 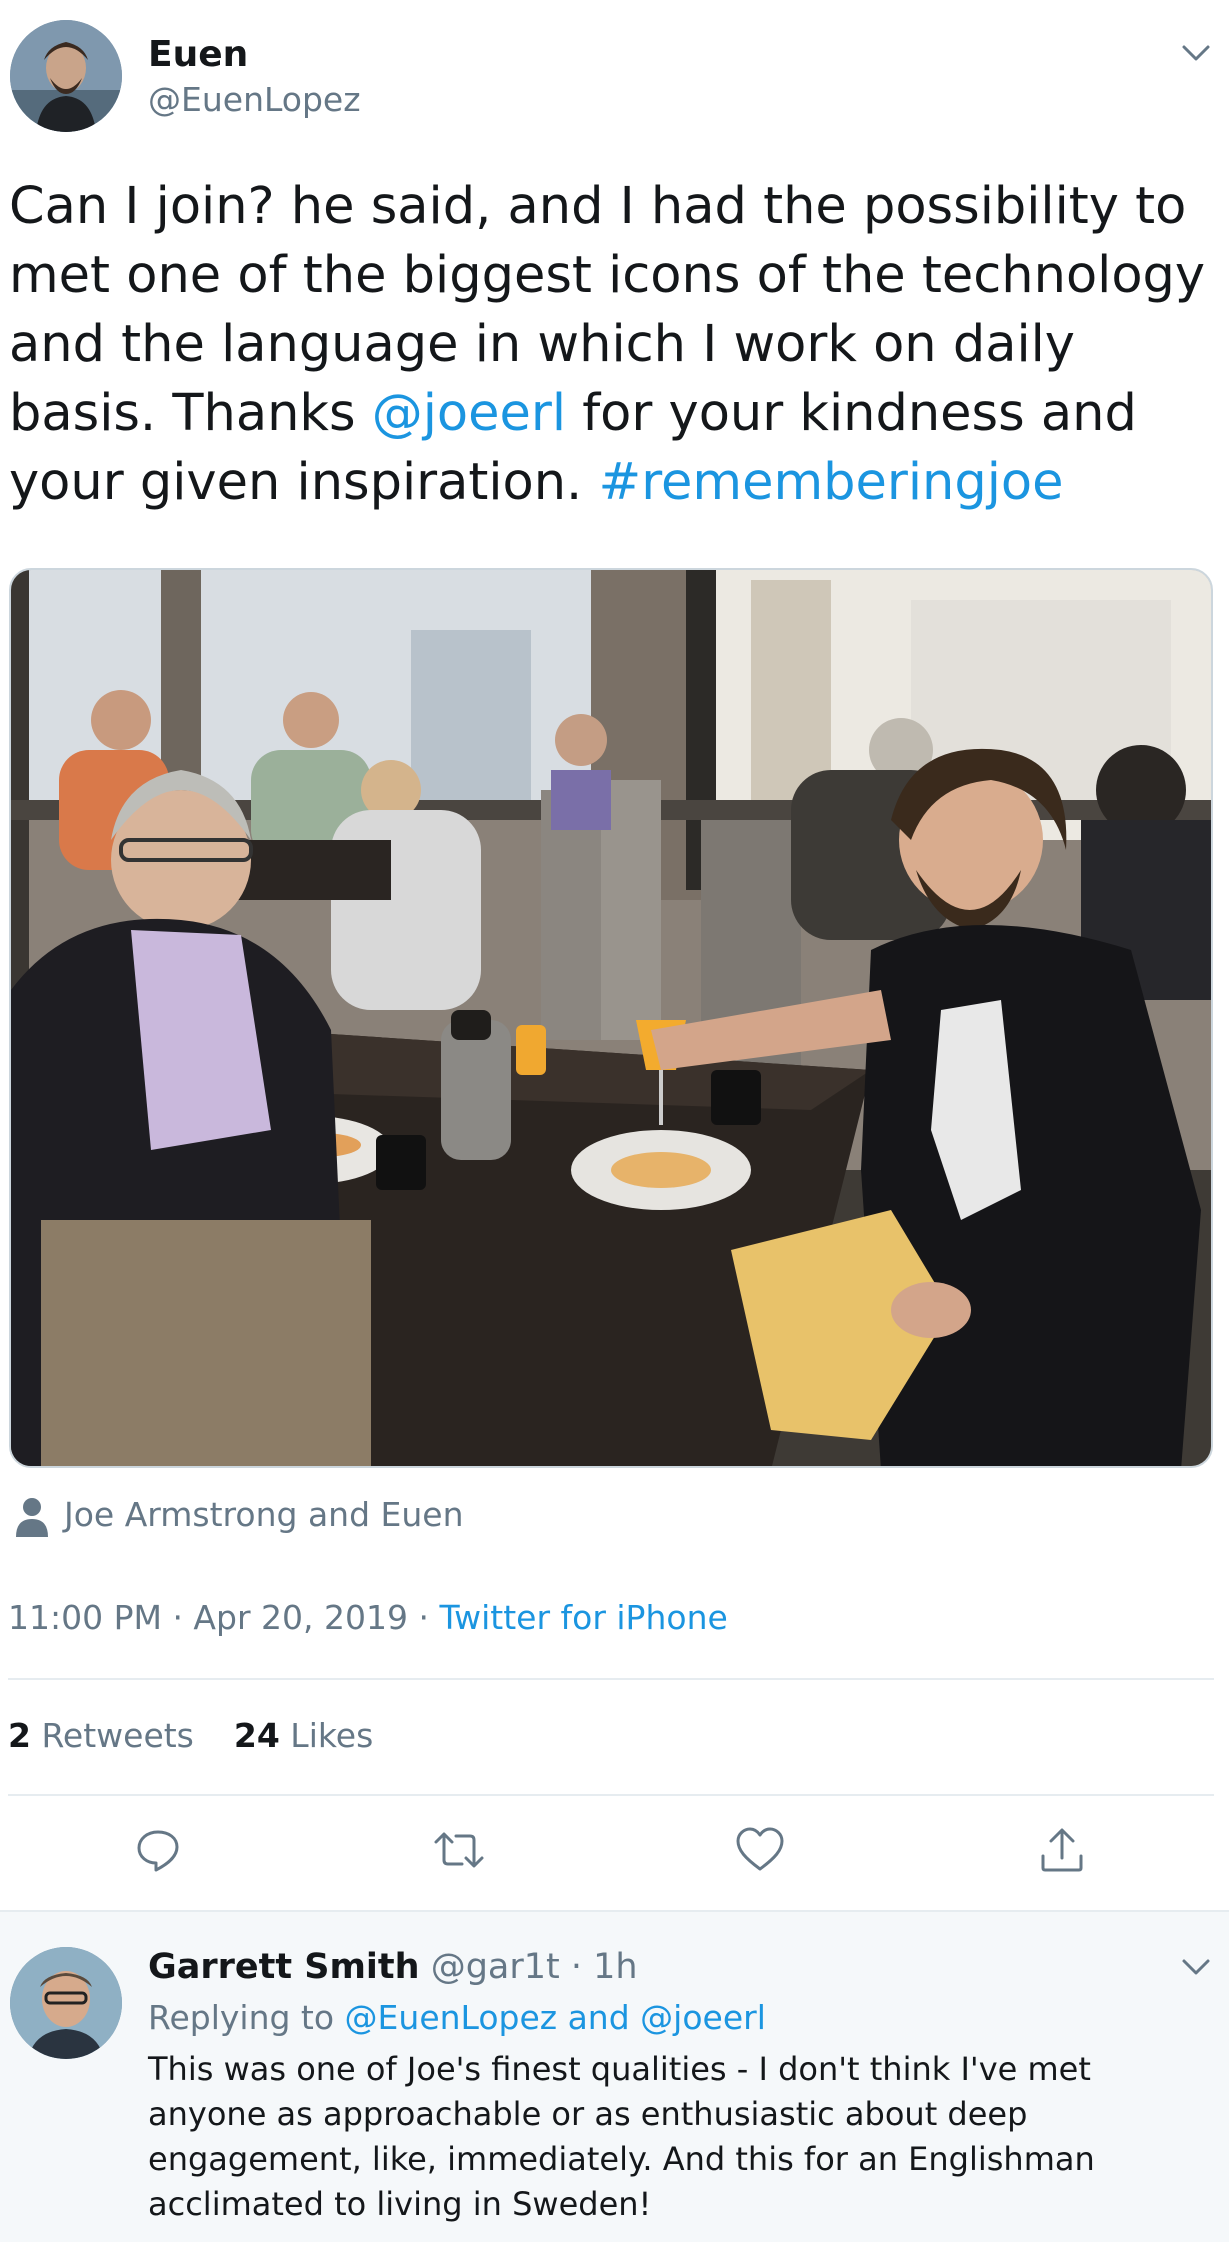 What do you see at coordinates (469, 413) in the screenshot?
I see `mention-link: @joeerl` at bounding box center [469, 413].